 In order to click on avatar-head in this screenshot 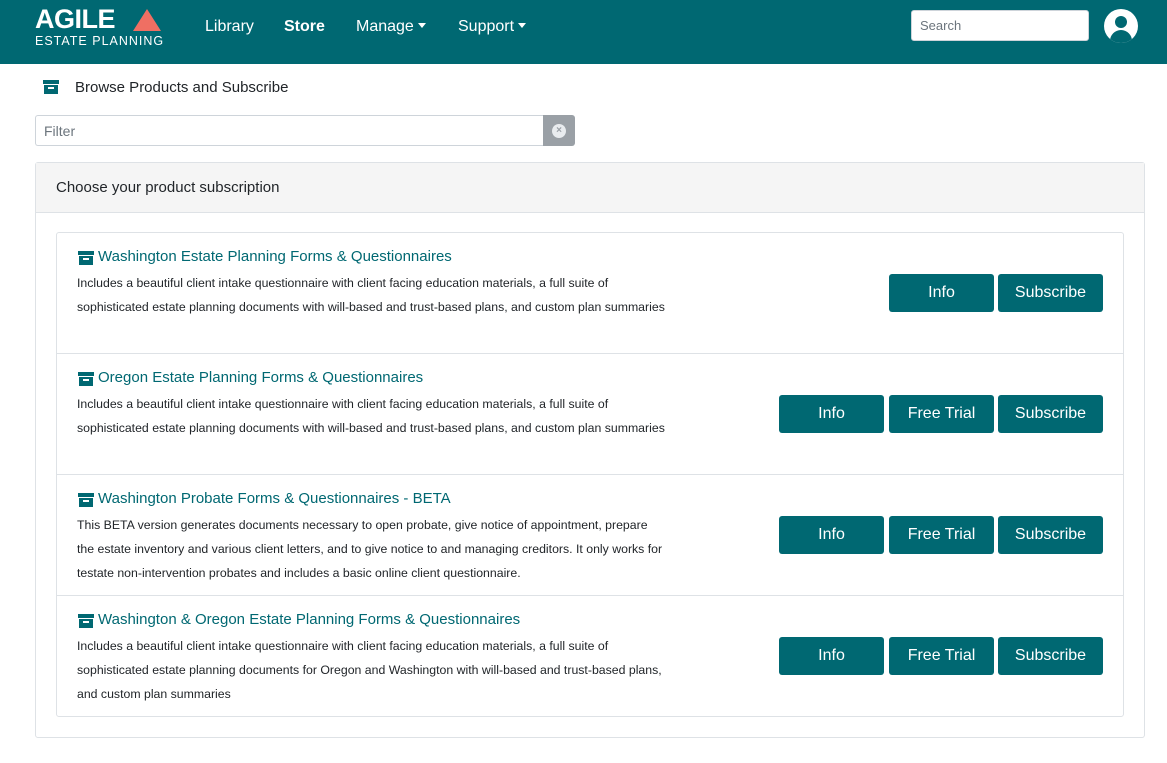, I will do `click(1121, 22)`.